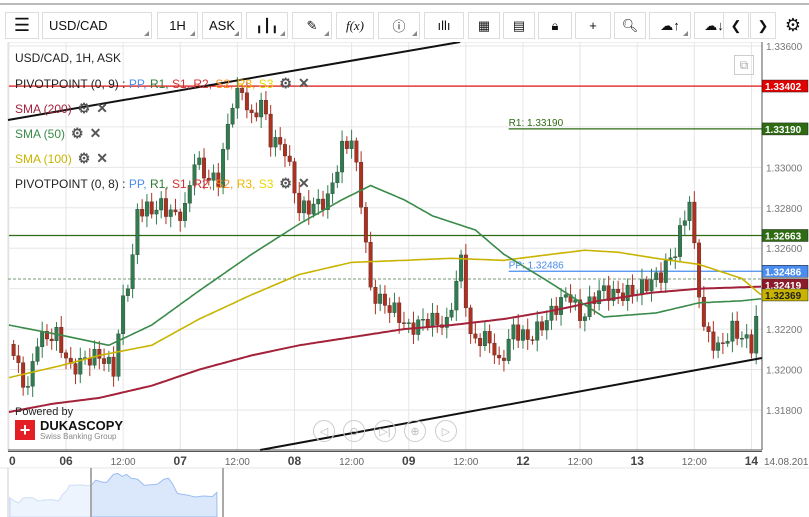 Image resolution: width=809 pixels, height=517 pixels. What do you see at coordinates (312, 25) in the screenshot?
I see `draw-button: ✎` at bounding box center [312, 25].